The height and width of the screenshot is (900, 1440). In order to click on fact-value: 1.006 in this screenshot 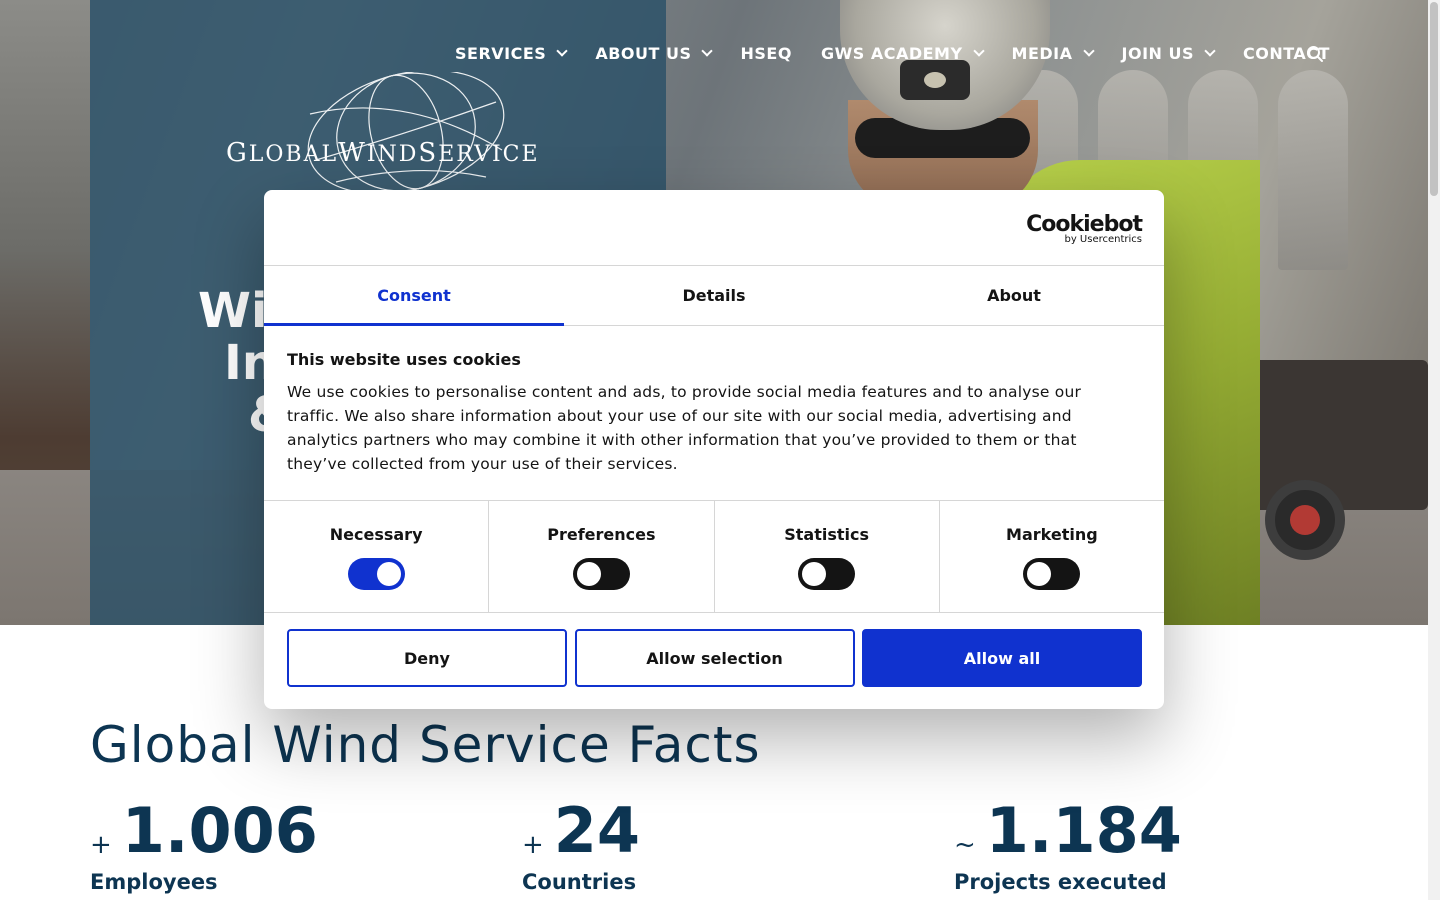, I will do `click(219, 830)`.